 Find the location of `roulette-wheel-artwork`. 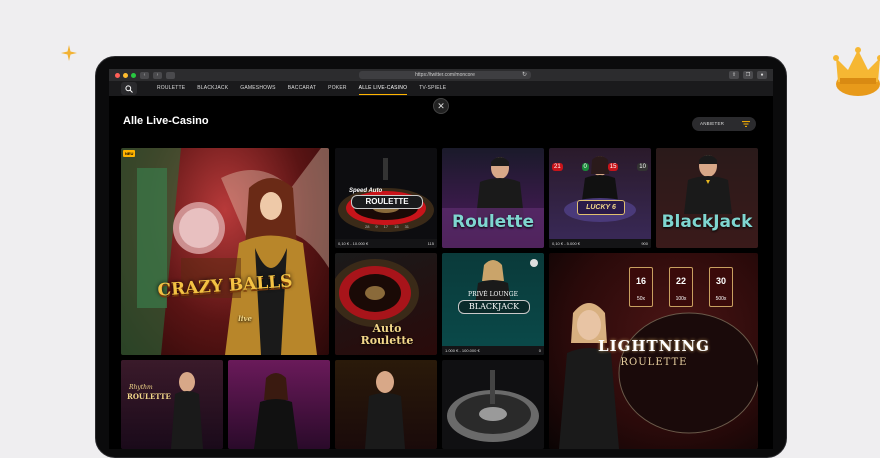

roulette-wheel-artwork is located at coordinates (493, 406).